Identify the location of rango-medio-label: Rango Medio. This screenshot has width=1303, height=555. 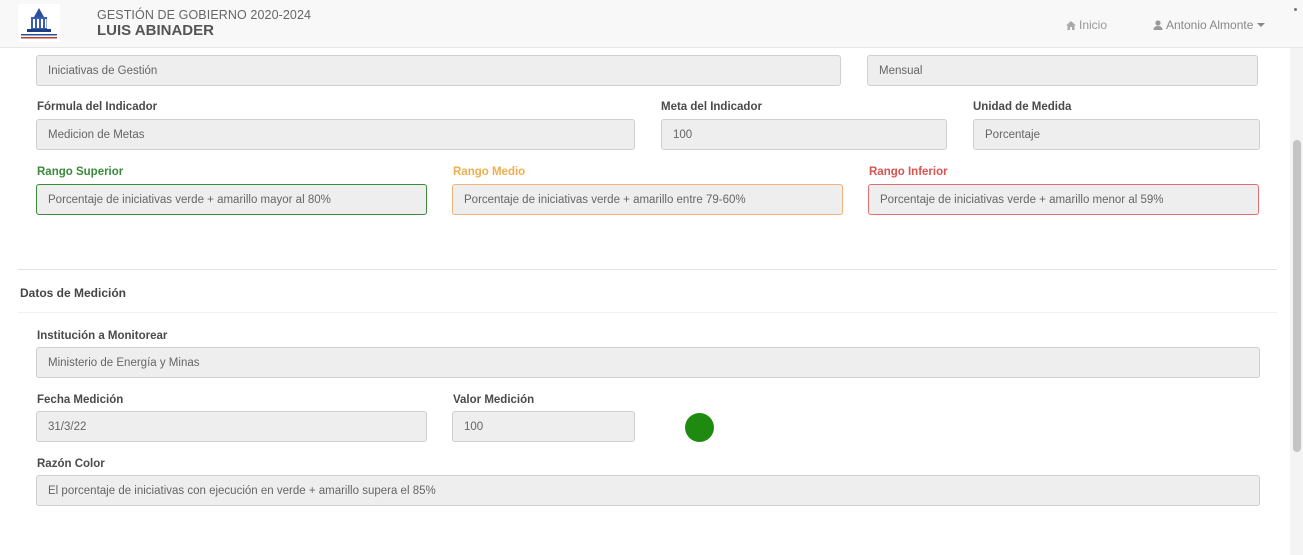
(489, 172).